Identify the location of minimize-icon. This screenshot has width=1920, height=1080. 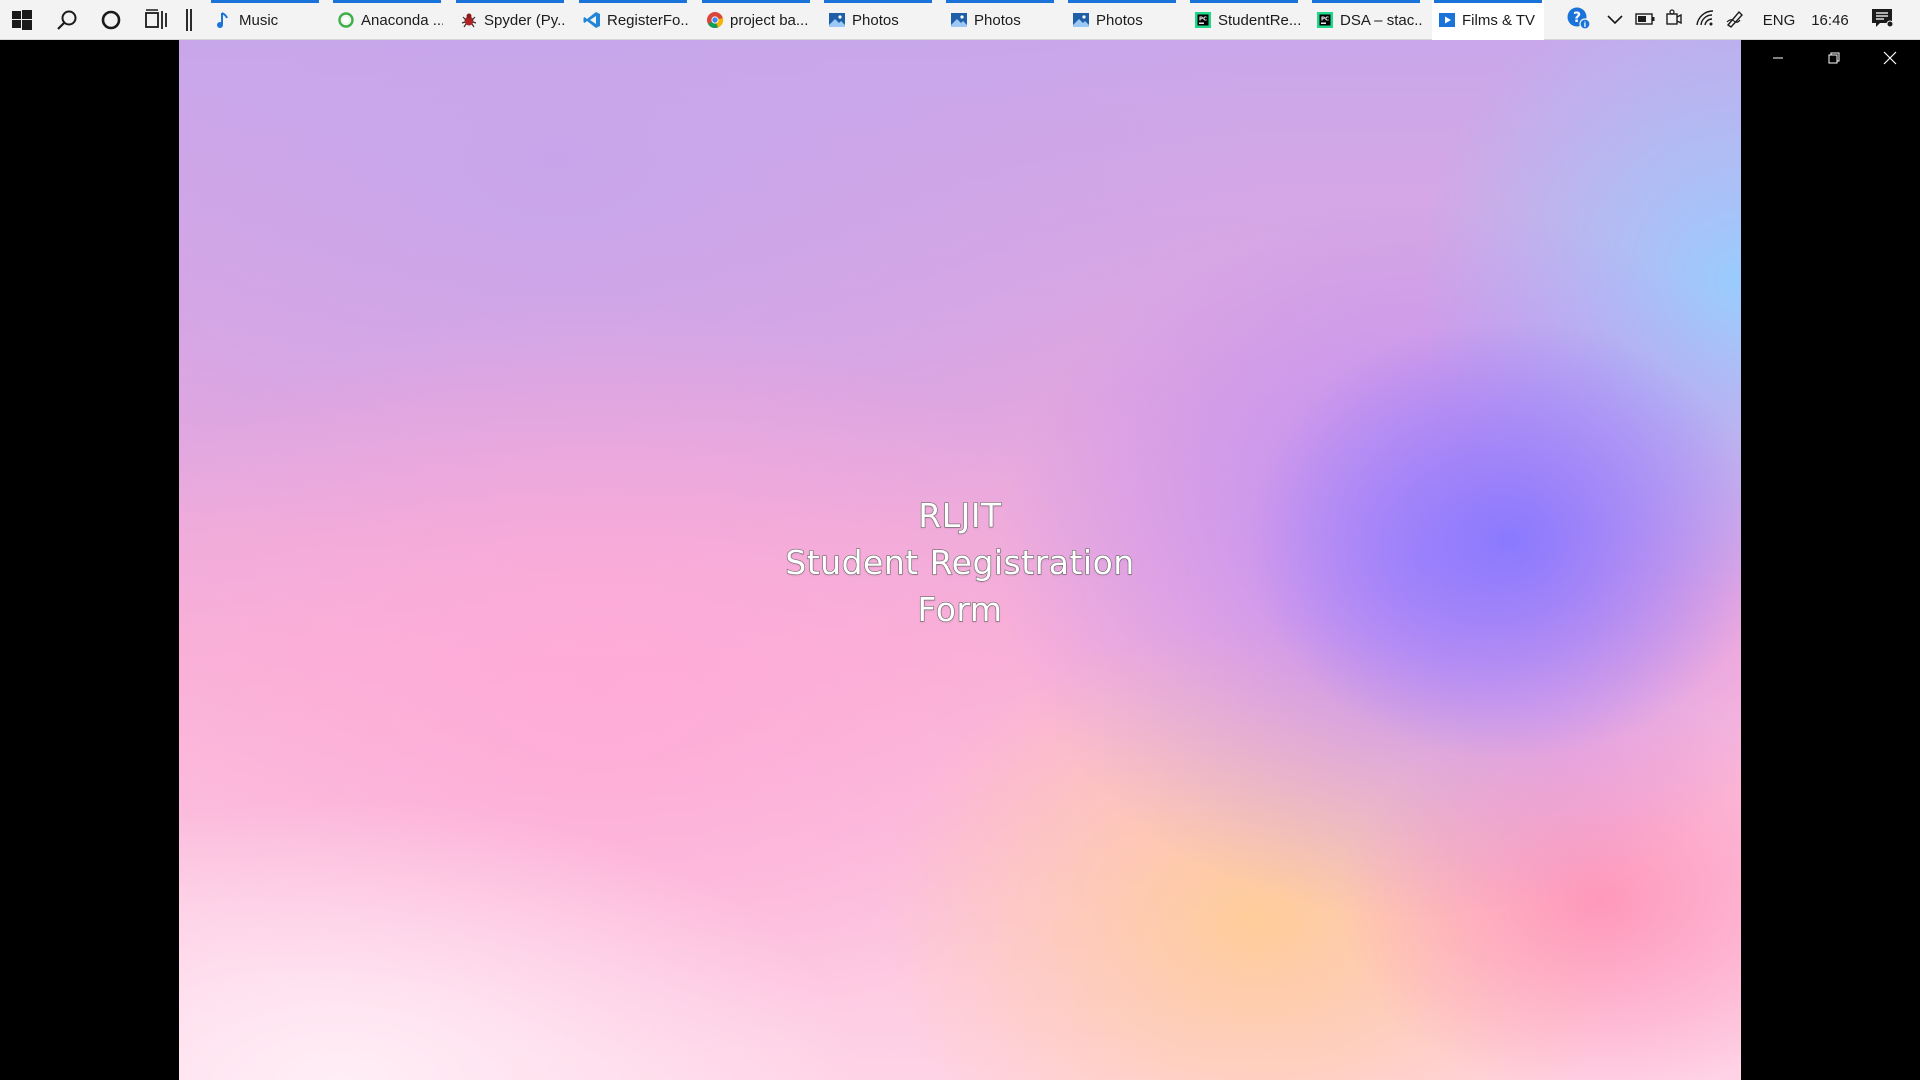
(1778, 60).